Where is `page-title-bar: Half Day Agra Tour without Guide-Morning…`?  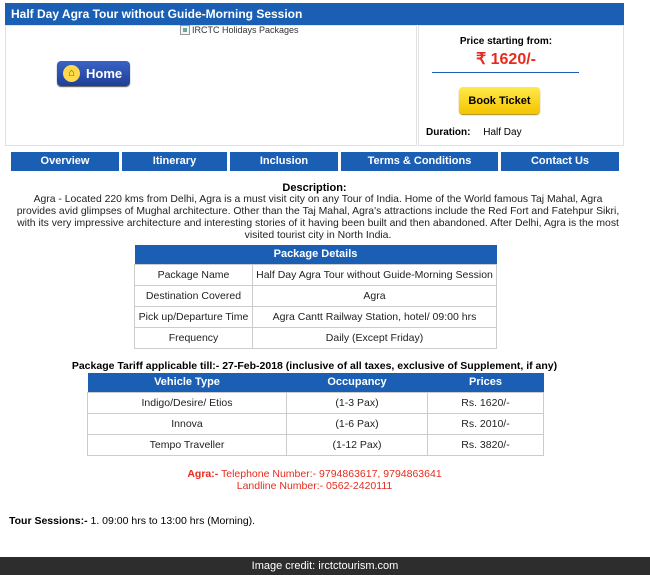
page-title-bar: Half Day Agra Tour without Guide-Morning… is located at coordinates (314, 14).